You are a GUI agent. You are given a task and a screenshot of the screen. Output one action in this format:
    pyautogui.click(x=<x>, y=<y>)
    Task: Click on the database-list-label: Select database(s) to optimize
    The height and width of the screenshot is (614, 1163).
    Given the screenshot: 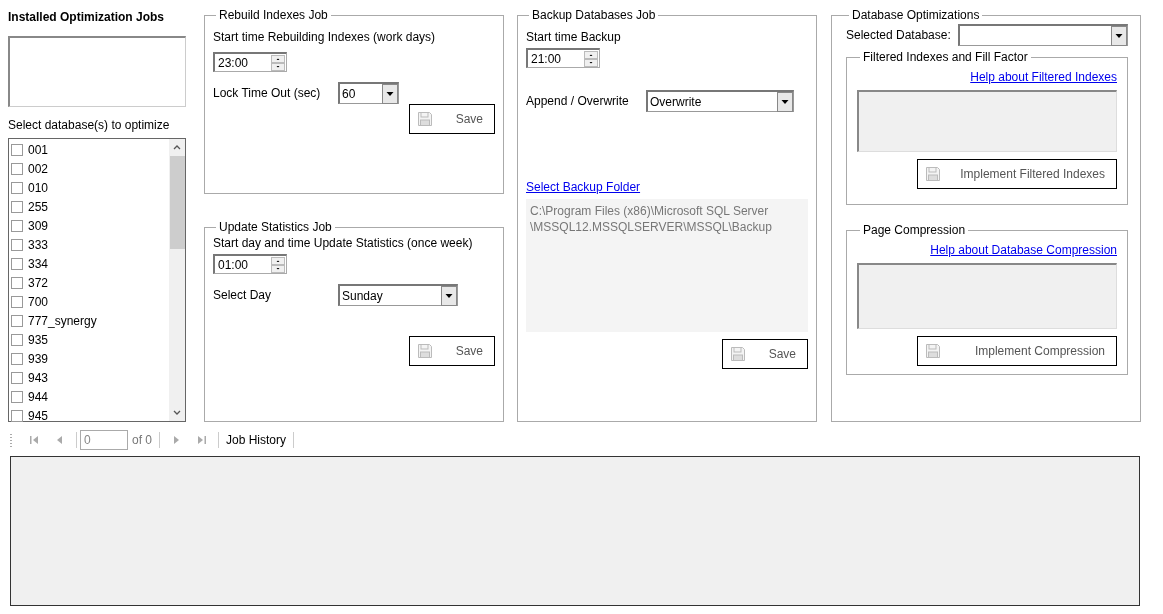 What is the action you would take?
    pyautogui.click(x=89, y=125)
    